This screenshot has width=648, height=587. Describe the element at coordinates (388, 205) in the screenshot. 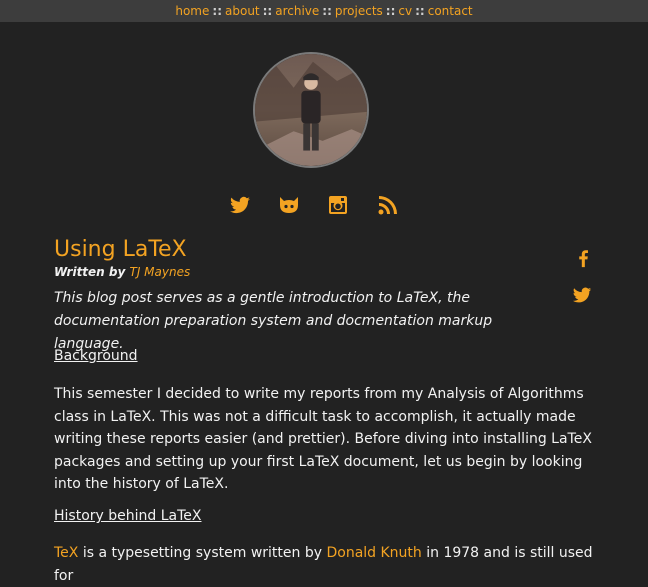

I see `rss-icon` at that location.